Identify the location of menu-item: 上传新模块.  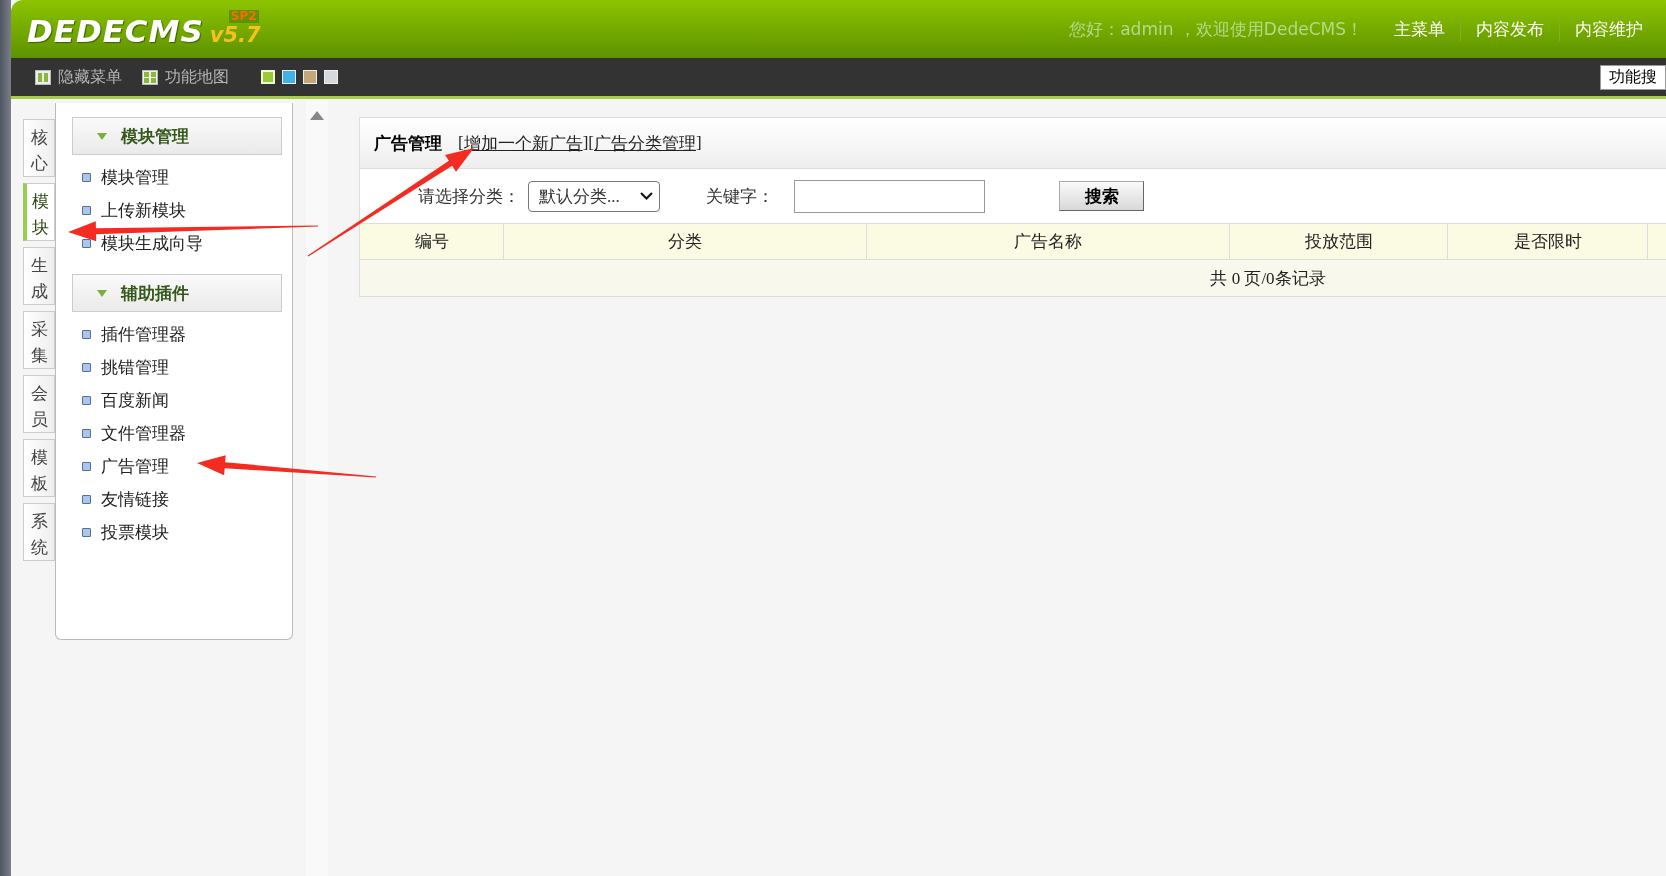
(182, 210).